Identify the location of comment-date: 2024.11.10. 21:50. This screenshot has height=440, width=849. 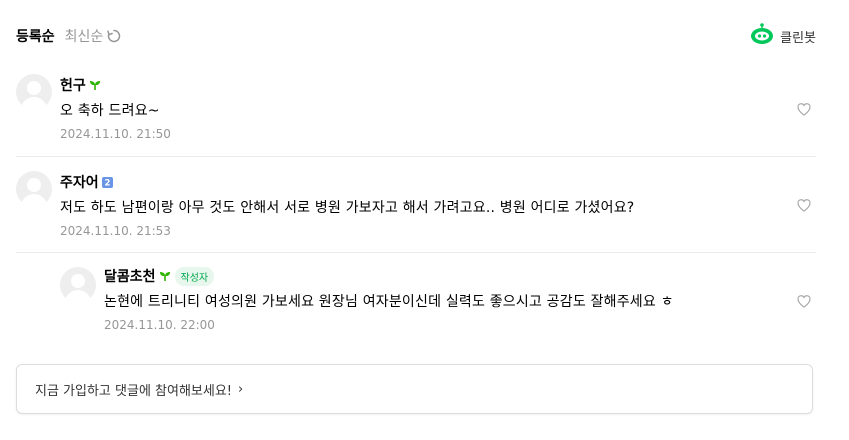
(115, 134).